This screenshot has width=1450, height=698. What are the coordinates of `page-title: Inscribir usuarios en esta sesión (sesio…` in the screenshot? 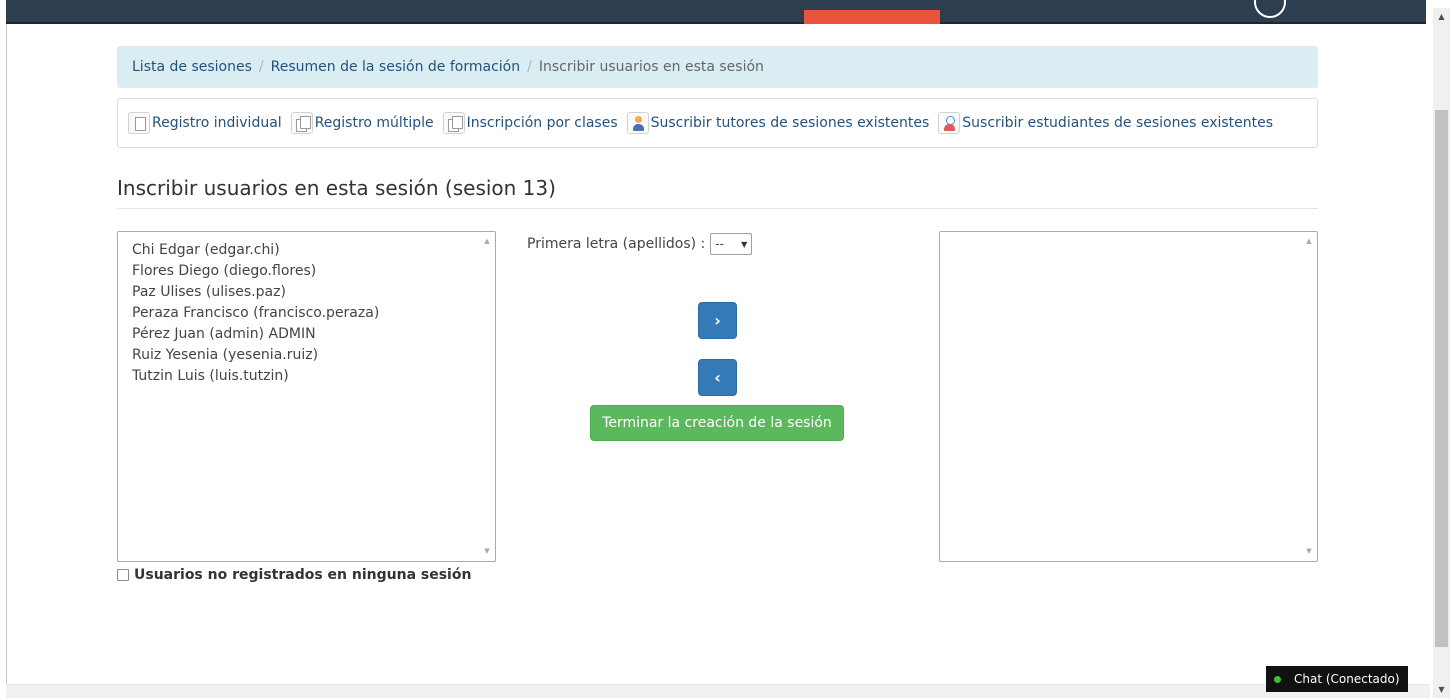 It's located at (717, 192).